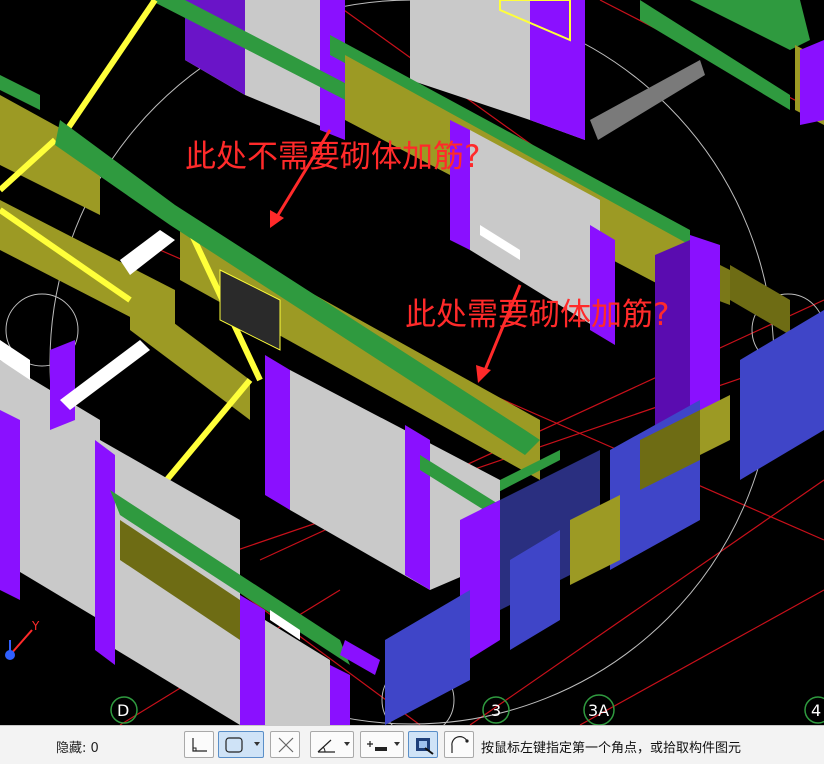 The height and width of the screenshot is (764, 824). I want to click on status-bar: 隐藏: 0 按鼠标左键指定第一个角点，或拾取构件图元, so click(412, 744).